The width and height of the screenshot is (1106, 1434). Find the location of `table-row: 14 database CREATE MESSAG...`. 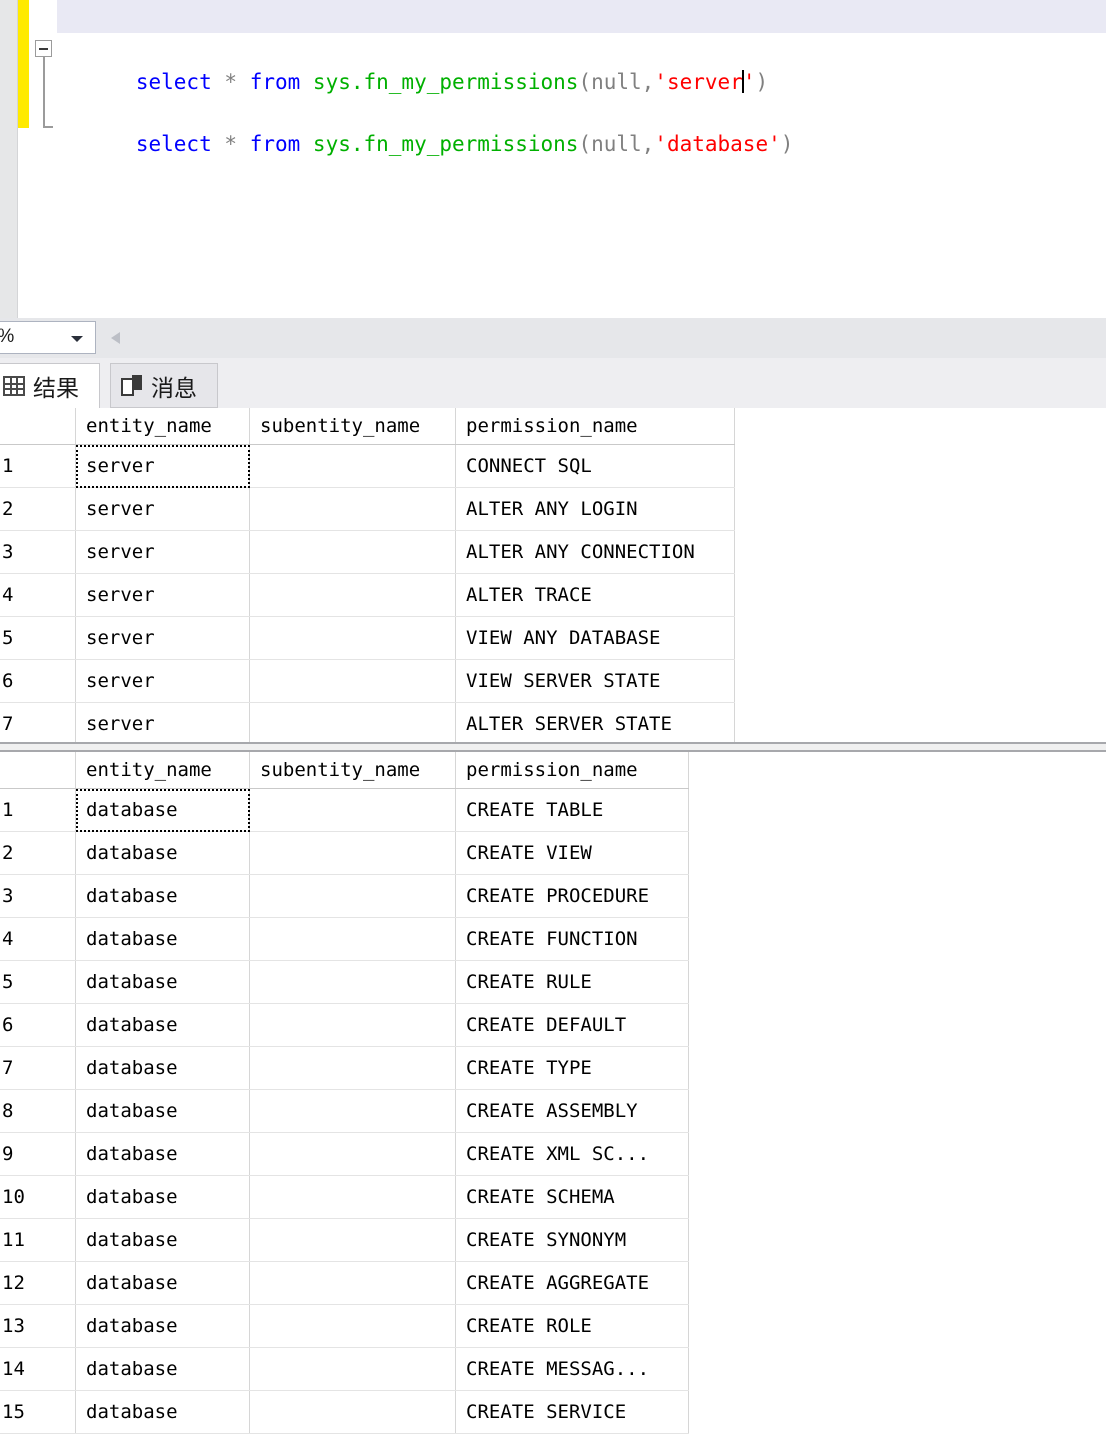

table-row: 14 database CREATE MESSAG... is located at coordinates (344, 1369).